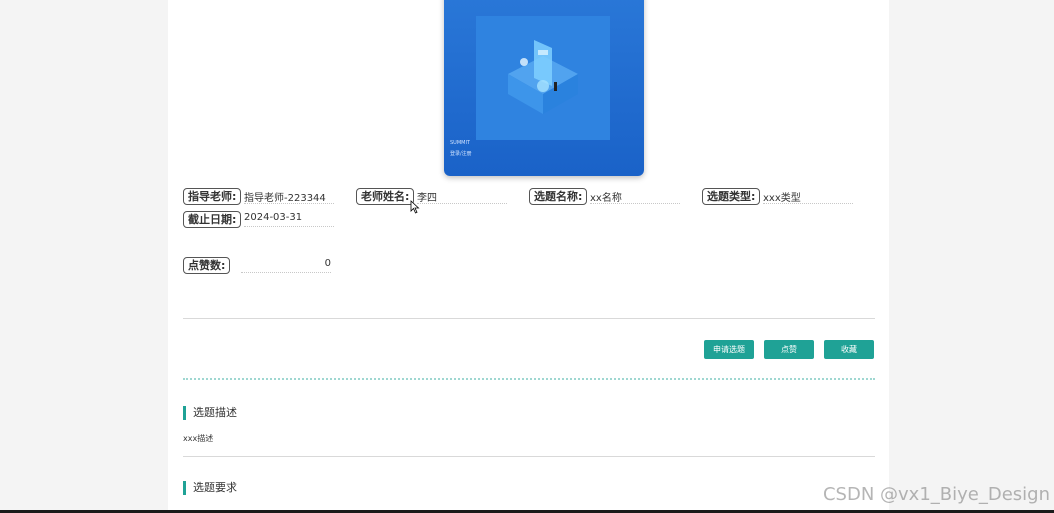 The image size is (1054, 513). I want to click on teacher-label: 指导老师:, so click(212, 196).